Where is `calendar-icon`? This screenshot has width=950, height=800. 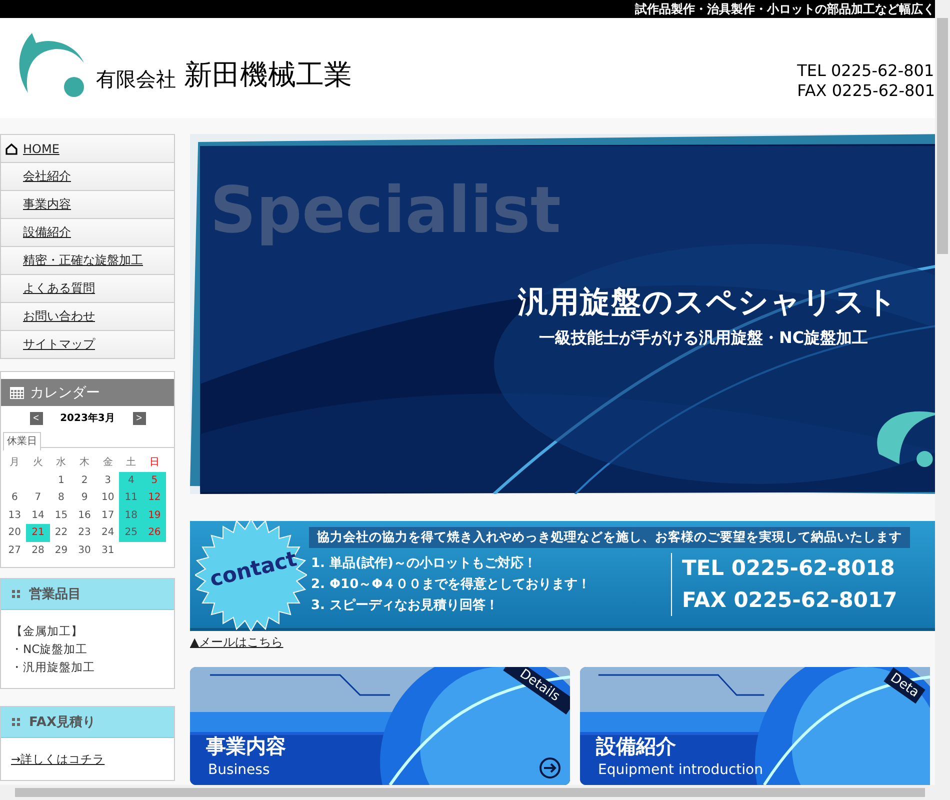 calendar-icon is located at coordinates (17, 392).